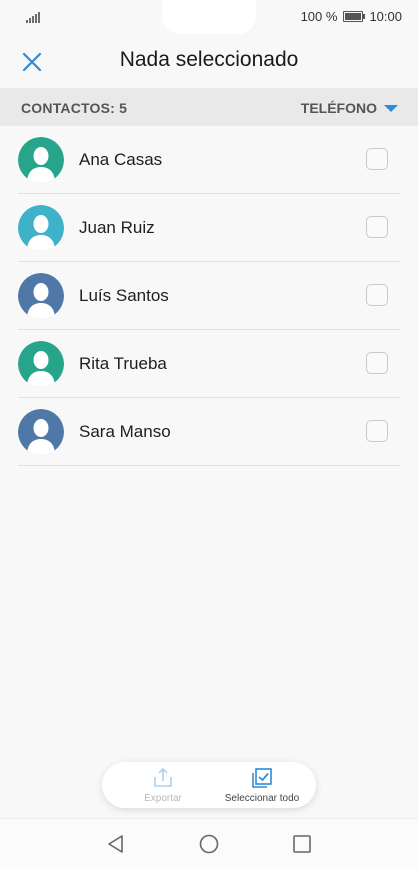 This screenshot has height=869, width=418. What do you see at coordinates (33, 17) in the screenshot?
I see `signal-icon` at bounding box center [33, 17].